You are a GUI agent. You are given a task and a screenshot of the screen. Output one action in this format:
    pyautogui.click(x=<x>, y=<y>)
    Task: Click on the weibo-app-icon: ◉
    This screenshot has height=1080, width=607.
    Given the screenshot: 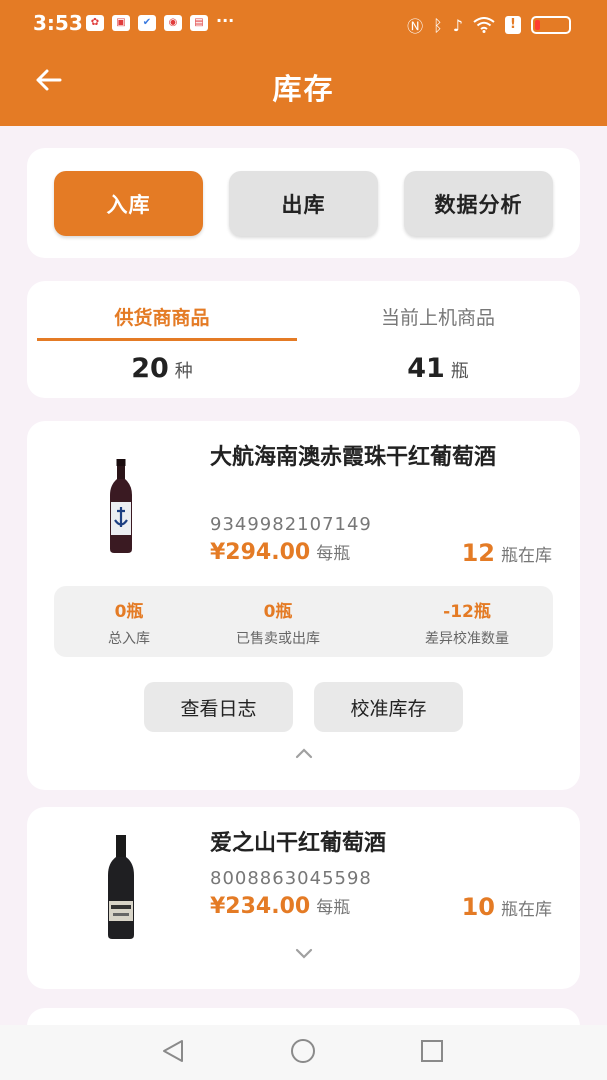 What is the action you would take?
    pyautogui.click(x=173, y=23)
    